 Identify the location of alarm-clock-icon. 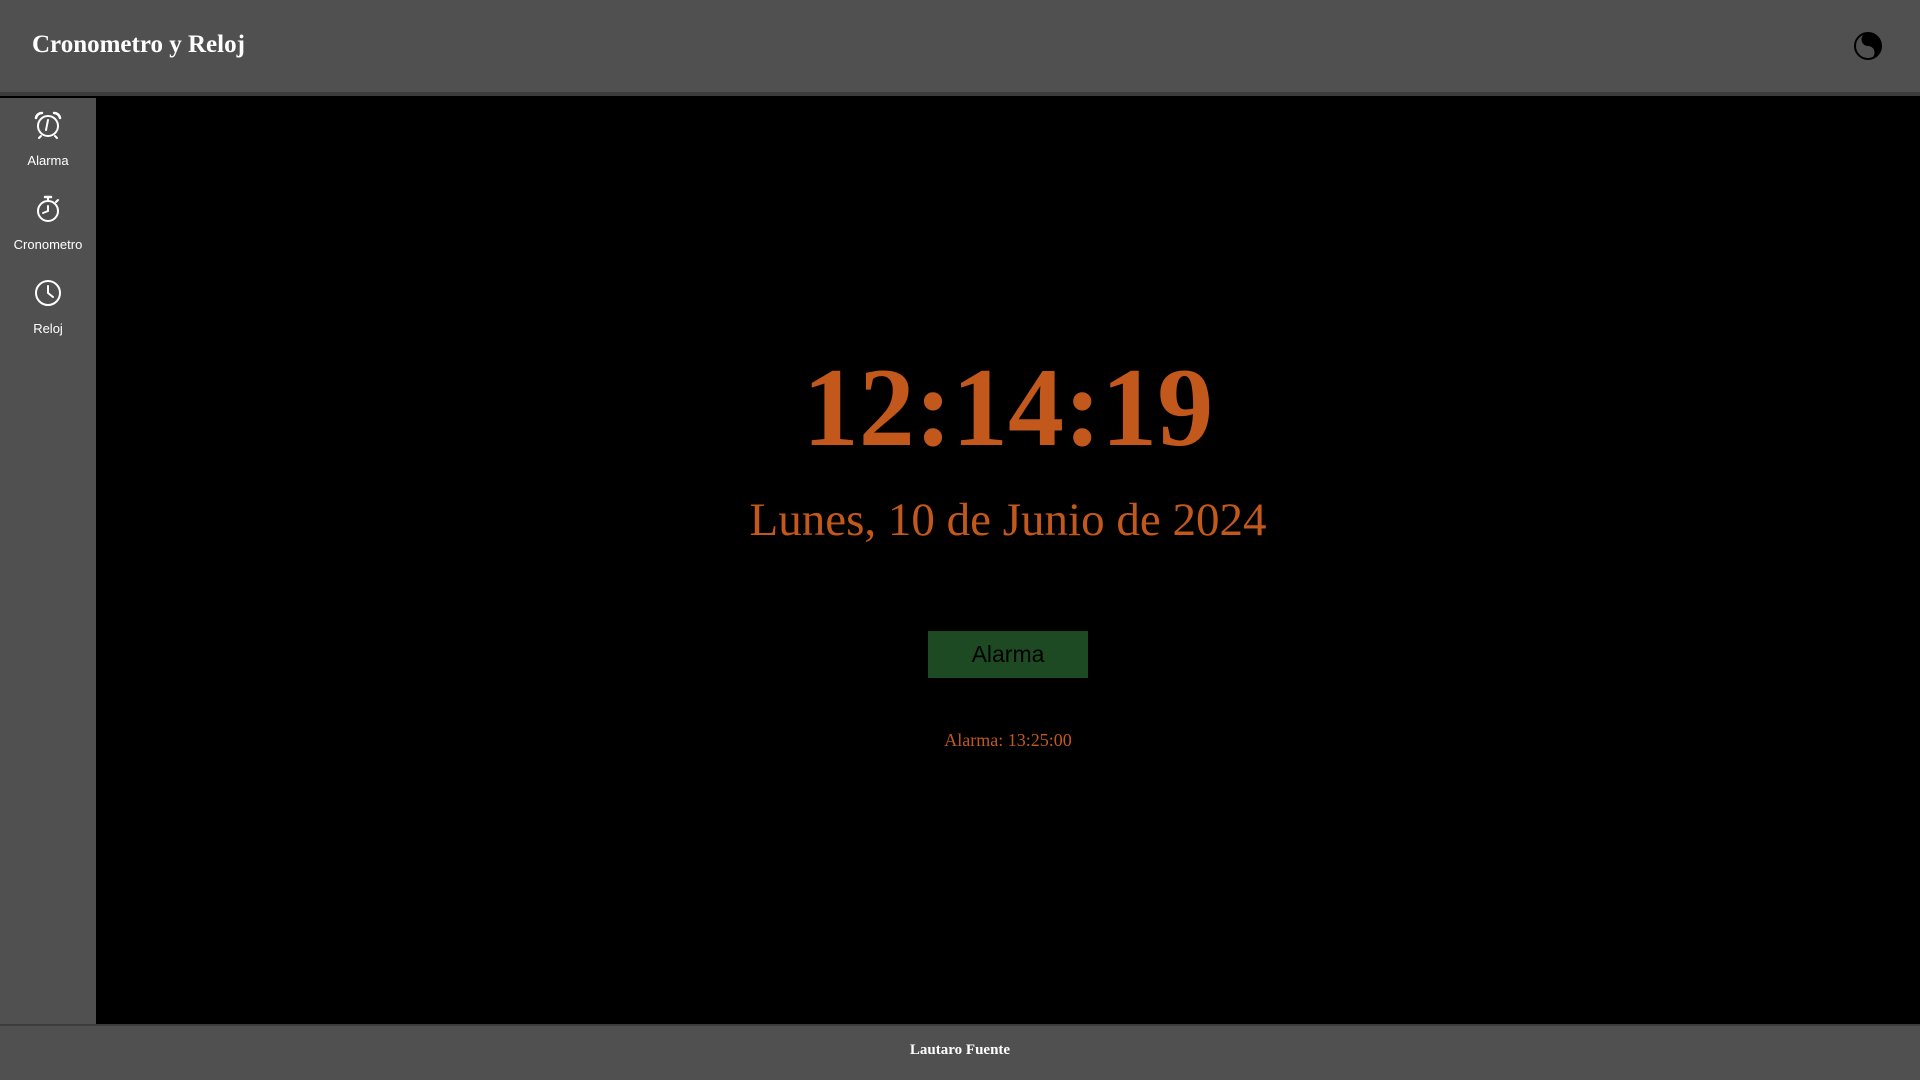
(48, 125).